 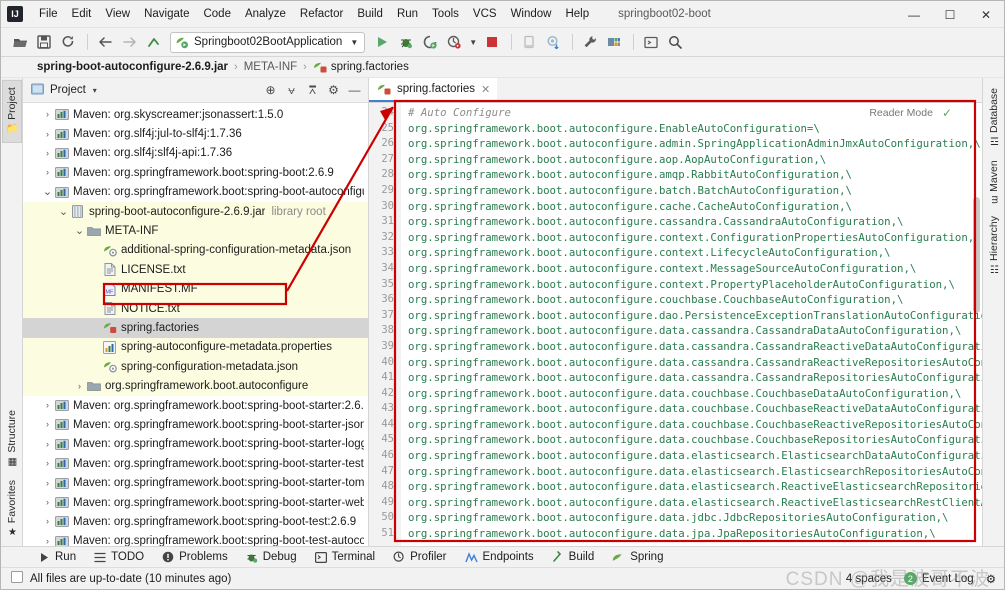 I want to click on collapse-all-icon: ⩞, so click(x=312, y=90).